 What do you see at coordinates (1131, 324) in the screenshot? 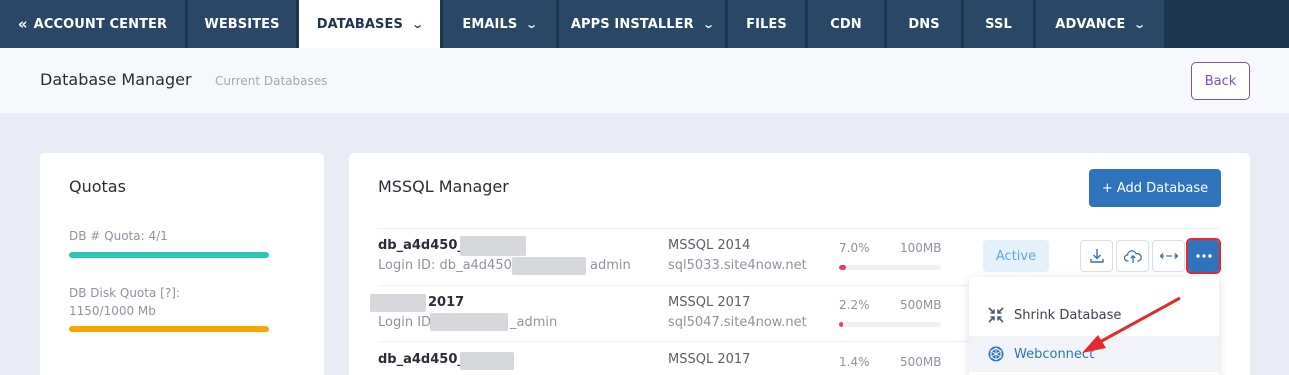
I see `annotation-arrow` at bounding box center [1131, 324].